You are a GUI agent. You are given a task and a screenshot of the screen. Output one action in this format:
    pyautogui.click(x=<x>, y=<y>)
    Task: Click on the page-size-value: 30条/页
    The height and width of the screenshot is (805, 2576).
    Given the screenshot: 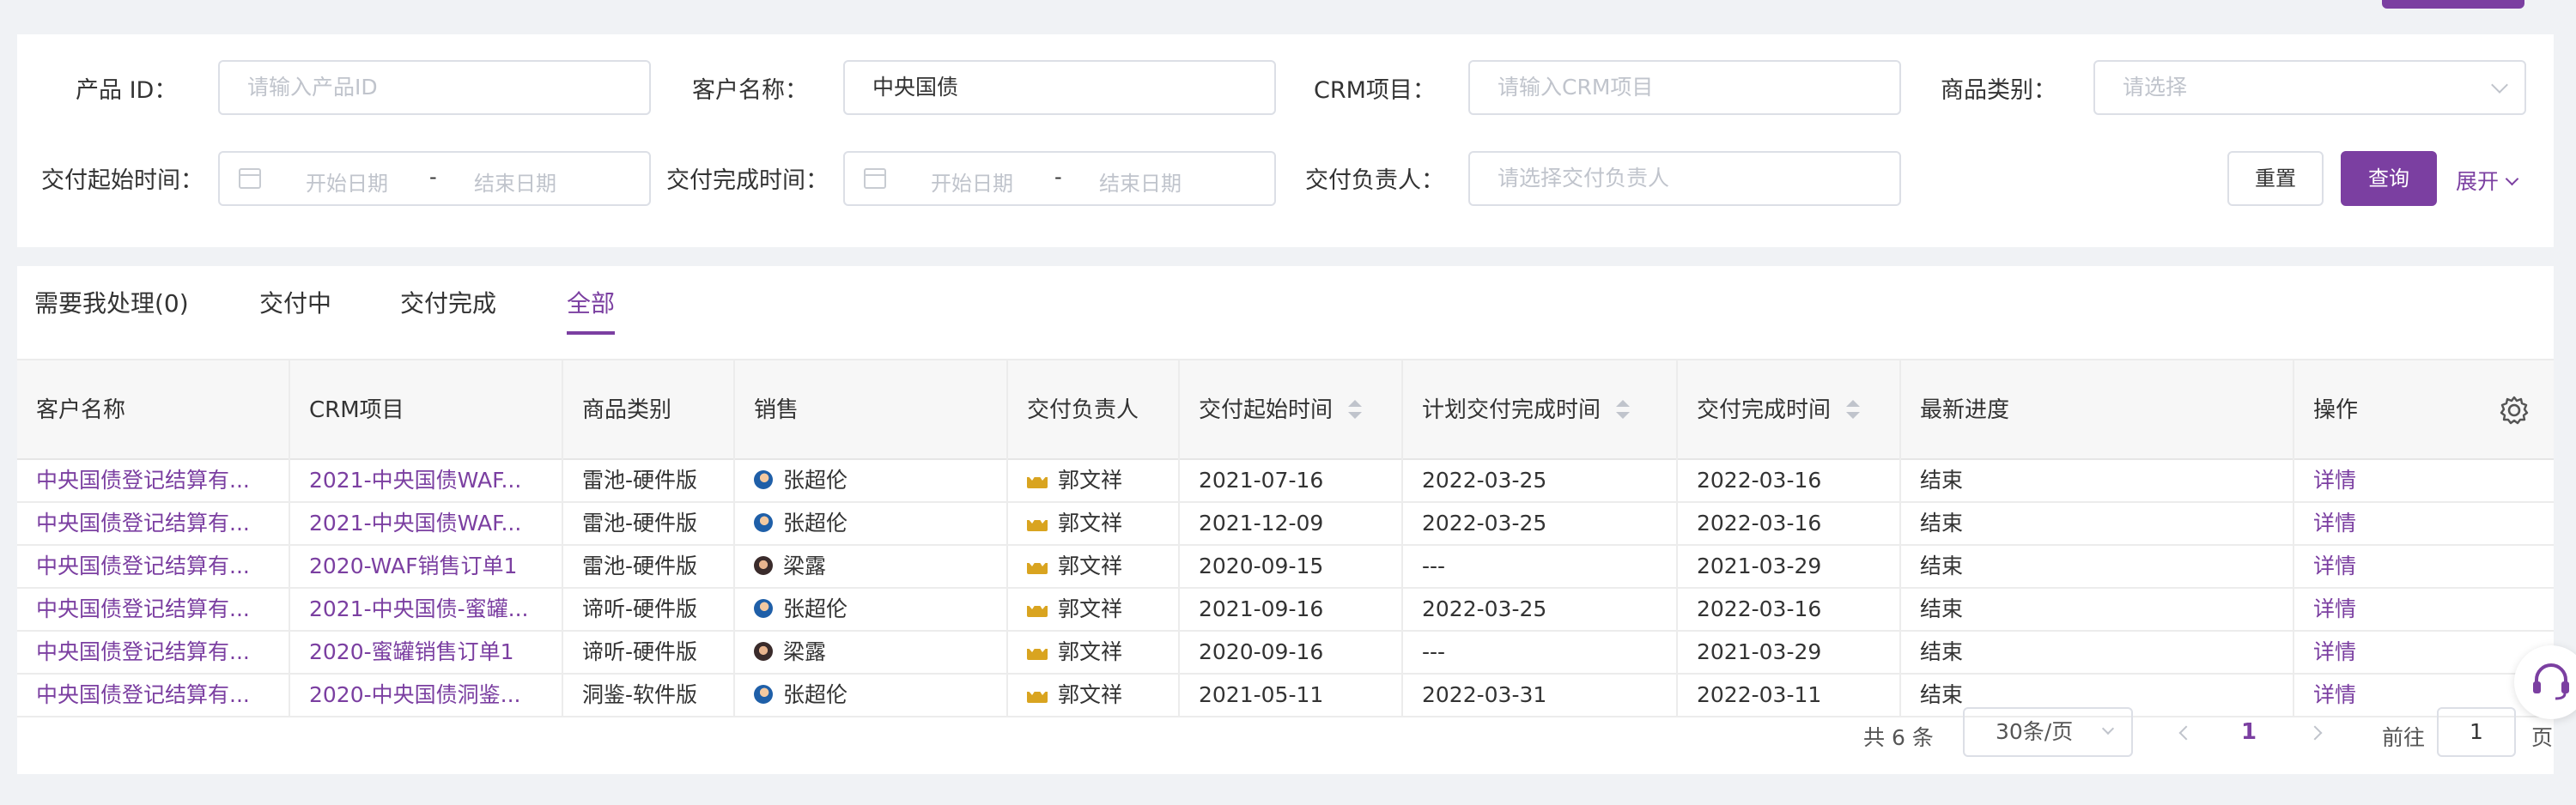 What is the action you would take?
    pyautogui.click(x=2035, y=731)
    